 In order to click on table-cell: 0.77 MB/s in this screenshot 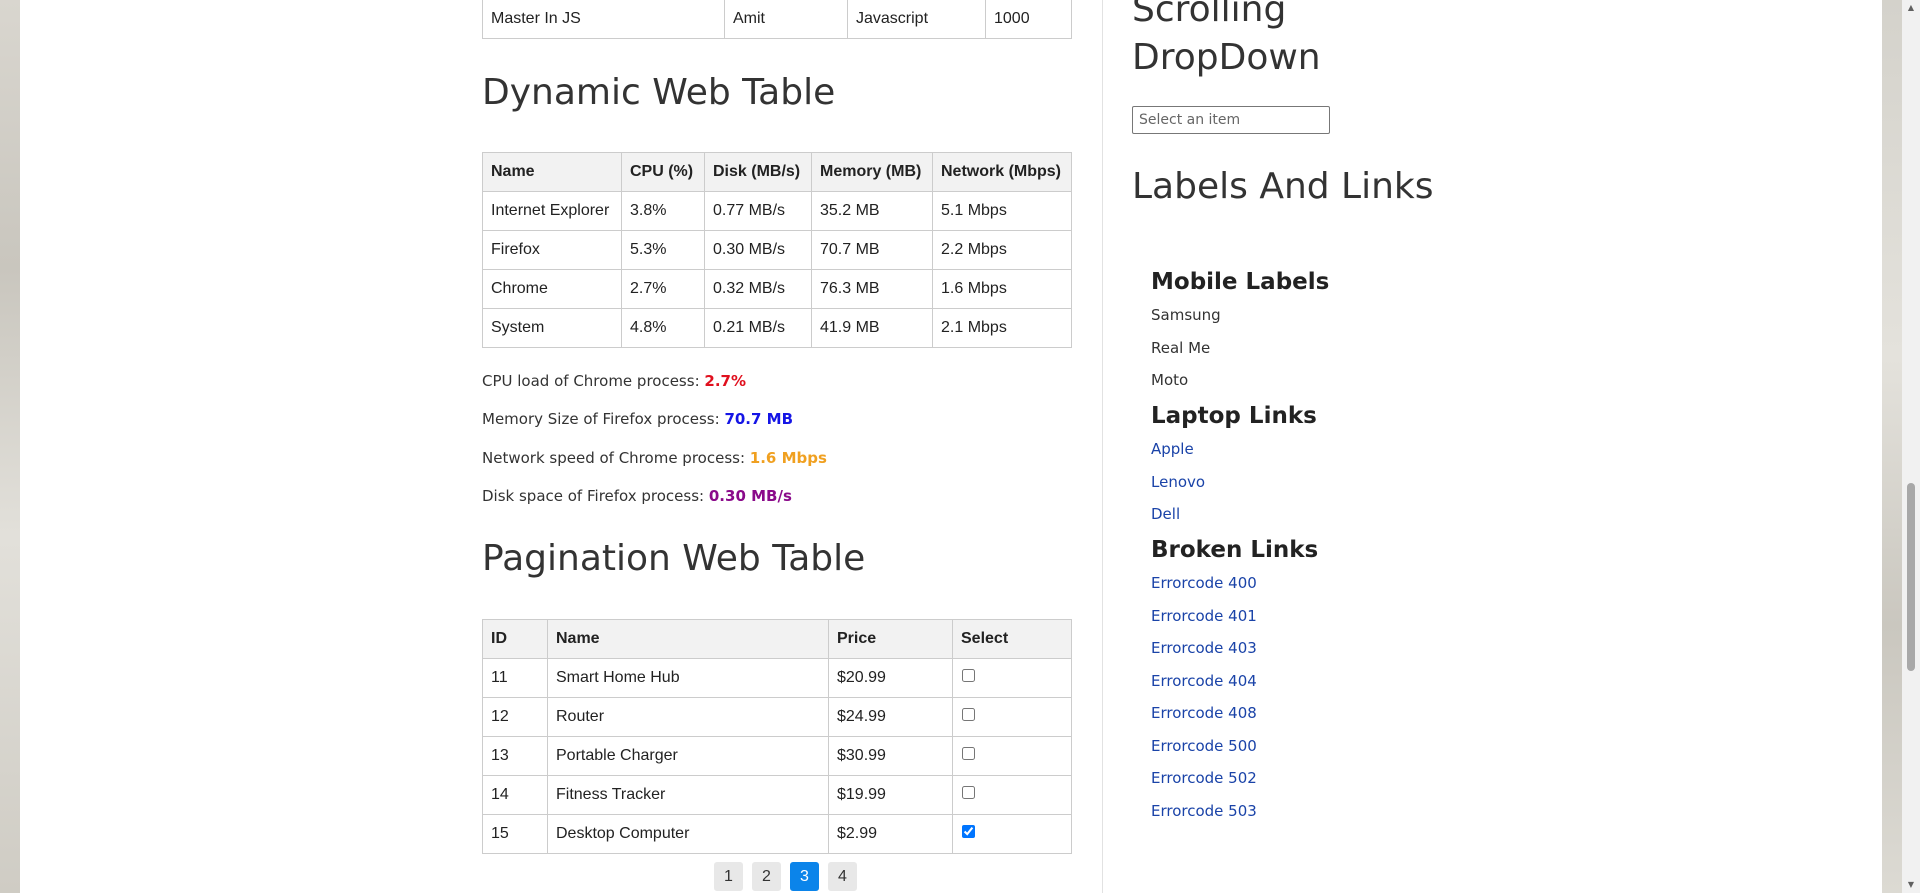, I will do `click(758, 211)`.